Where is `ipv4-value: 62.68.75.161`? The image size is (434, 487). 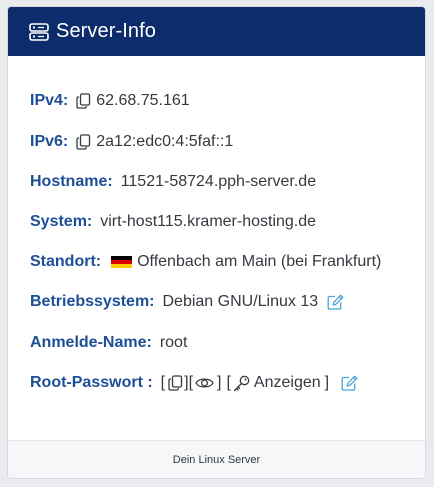
ipv4-value: 62.68.75.161 is located at coordinates (143, 100).